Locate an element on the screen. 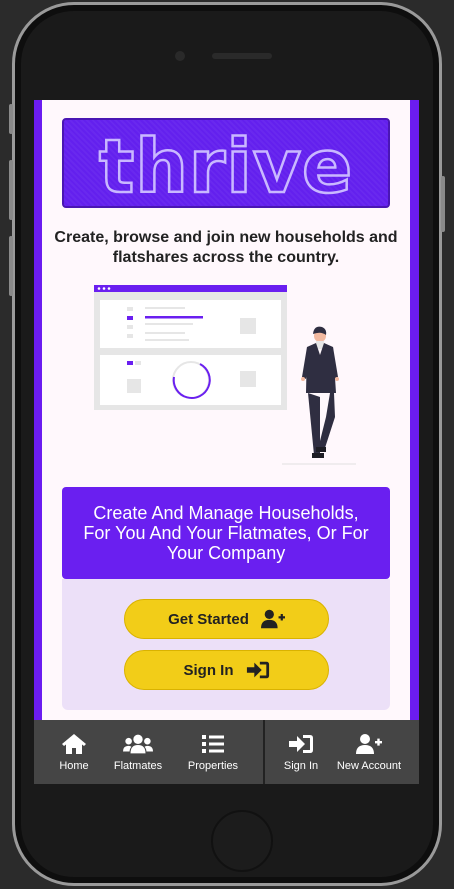 The image size is (454, 889). nav-divider is located at coordinates (264, 752).